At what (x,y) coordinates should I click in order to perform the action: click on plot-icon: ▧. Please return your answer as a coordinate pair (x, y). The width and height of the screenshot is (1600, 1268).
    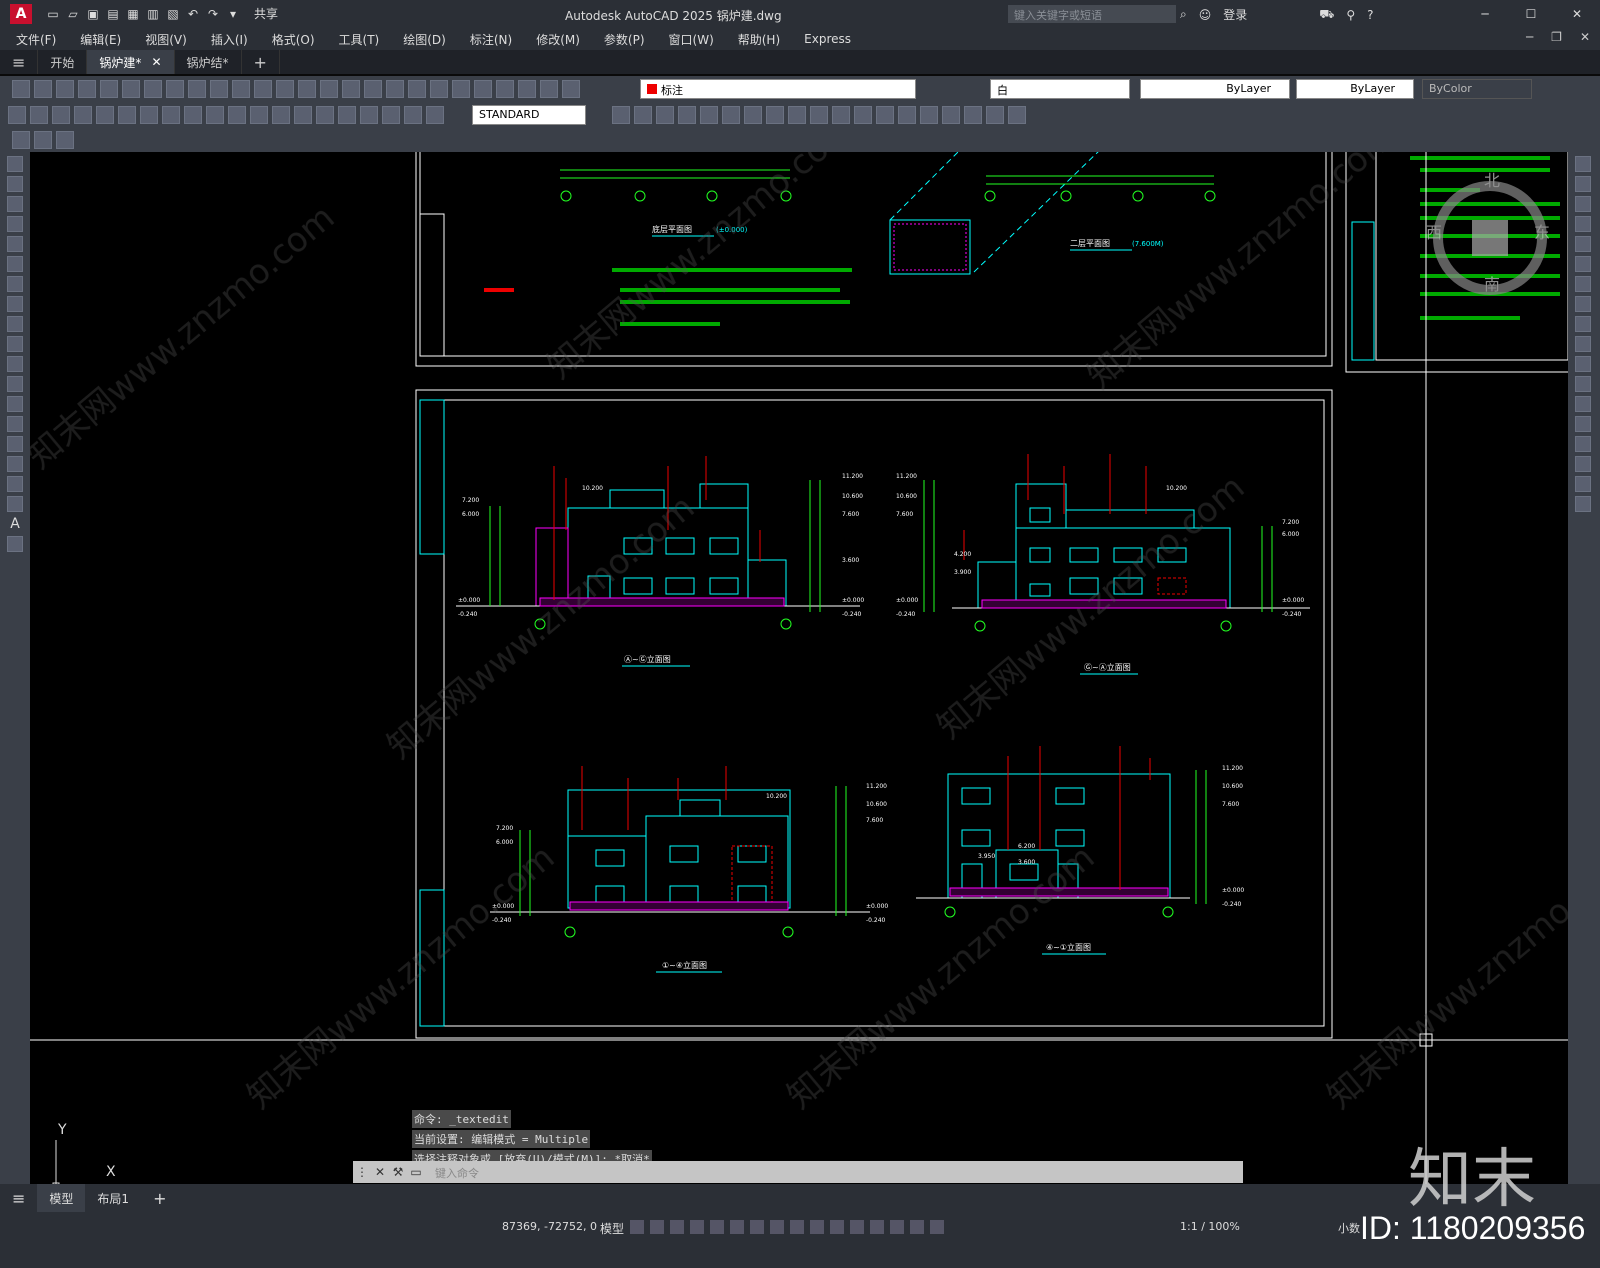
    Looking at the image, I should click on (173, 14).